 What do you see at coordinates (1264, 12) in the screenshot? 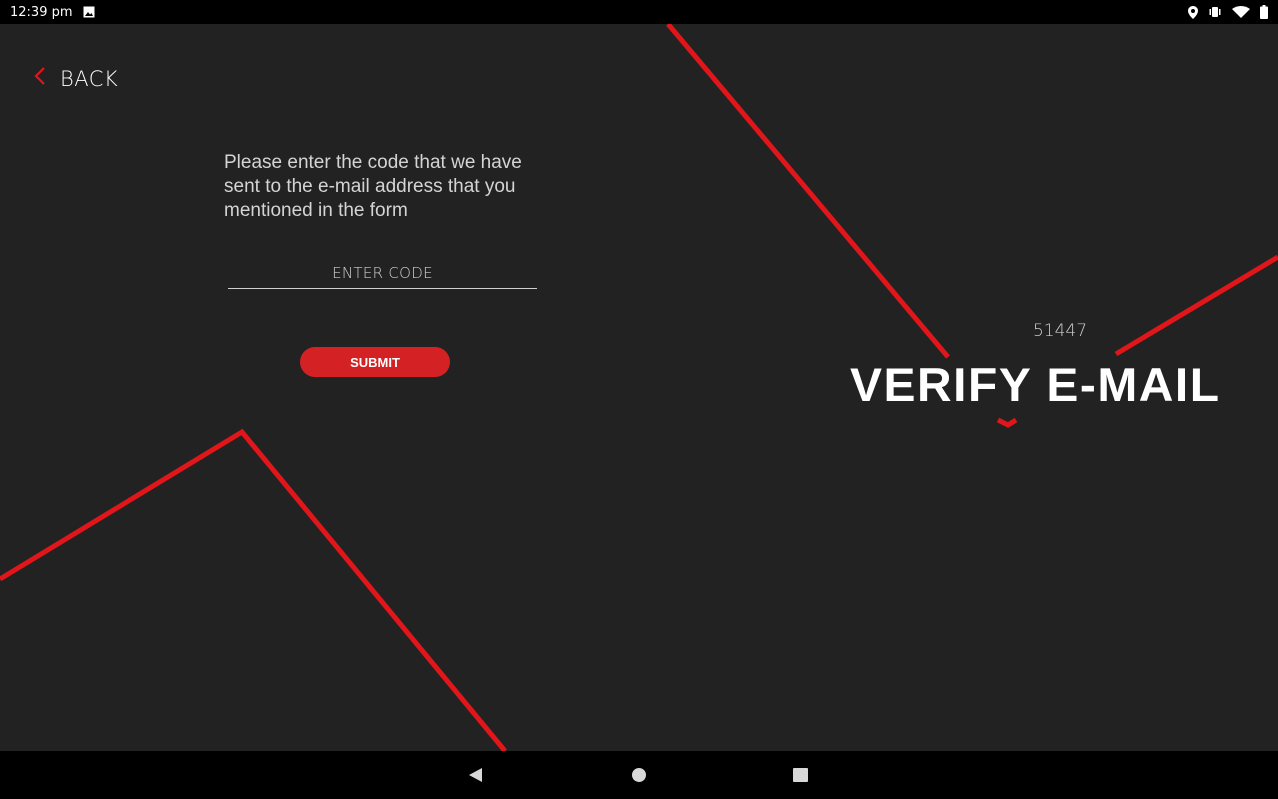
I see `battery-icon` at bounding box center [1264, 12].